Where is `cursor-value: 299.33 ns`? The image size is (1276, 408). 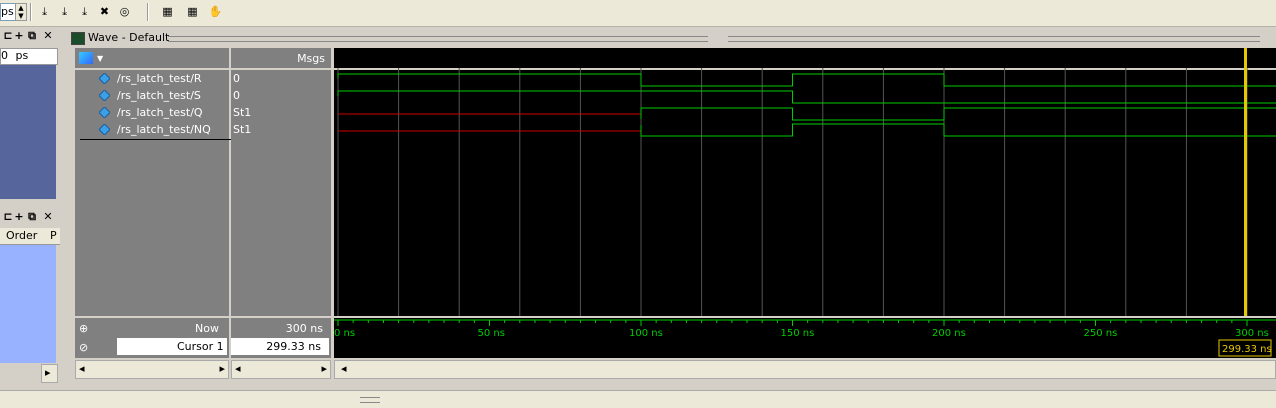
cursor-value: 299.33 ns is located at coordinates (293, 346).